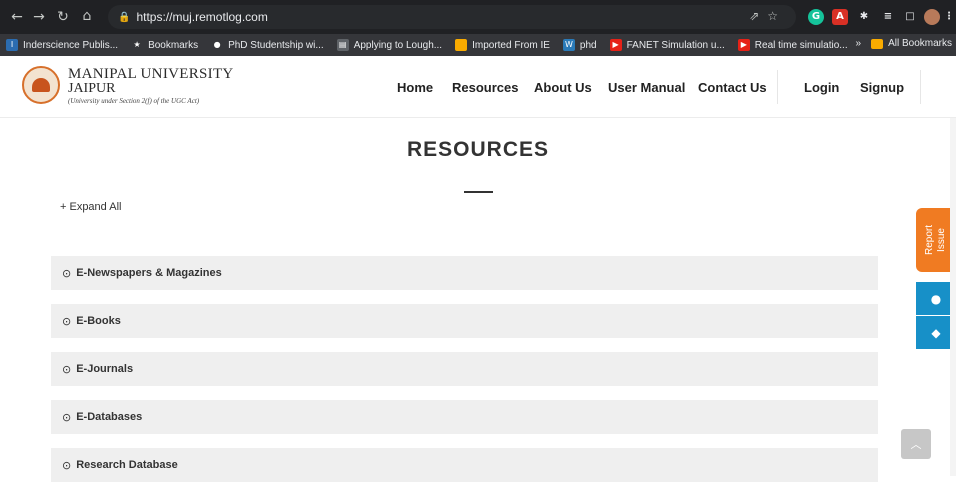 The image size is (956, 482). What do you see at coordinates (816, 17) in the screenshot?
I see `grammarly-icon: G` at bounding box center [816, 17].